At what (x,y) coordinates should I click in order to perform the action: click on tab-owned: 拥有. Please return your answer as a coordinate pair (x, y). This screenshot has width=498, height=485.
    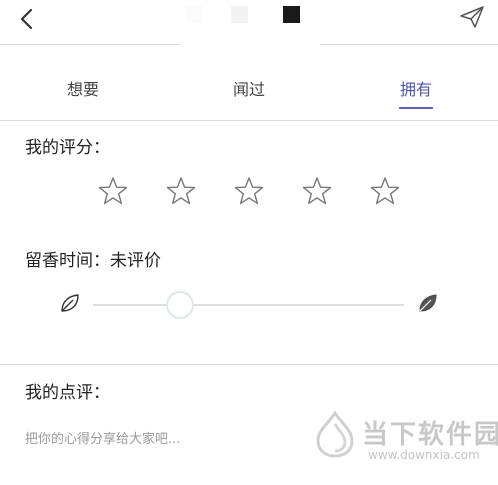
    Looking at the image, I should click on (416, 88).